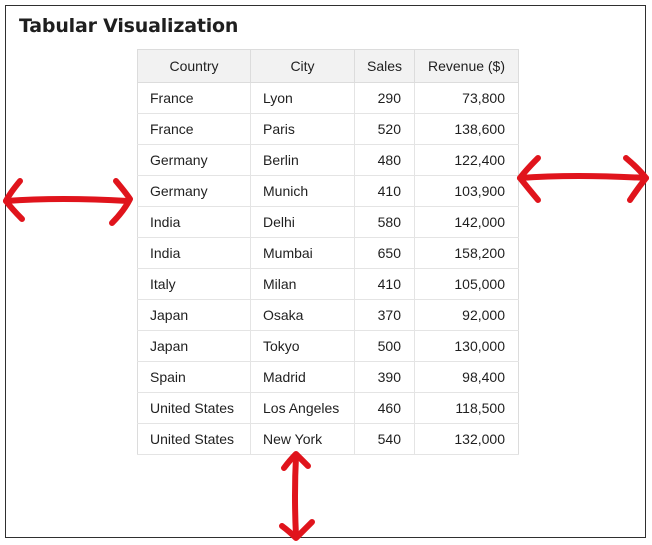  I want to click on horizontal-resize-arrow-right-icon, so click(583, 179).